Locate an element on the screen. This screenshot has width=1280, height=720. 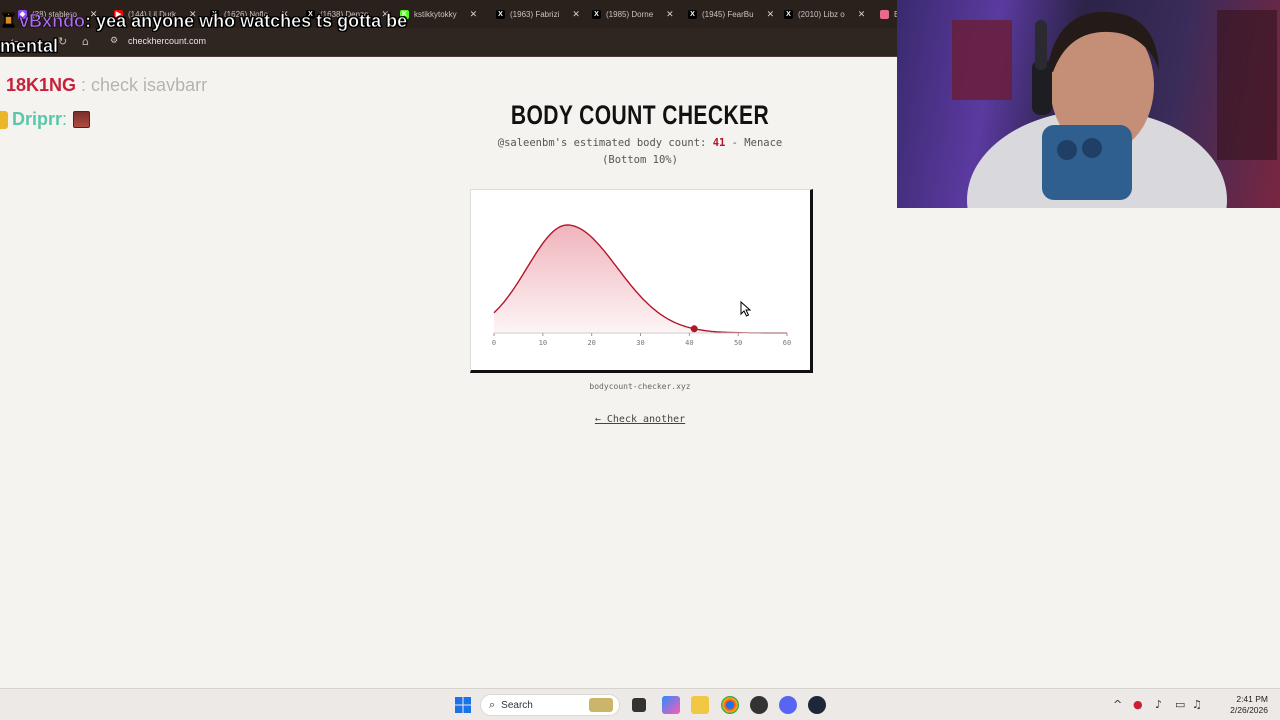
browser-tab: X (1945) FearBu ✕ is located at coordinates (731, 14).